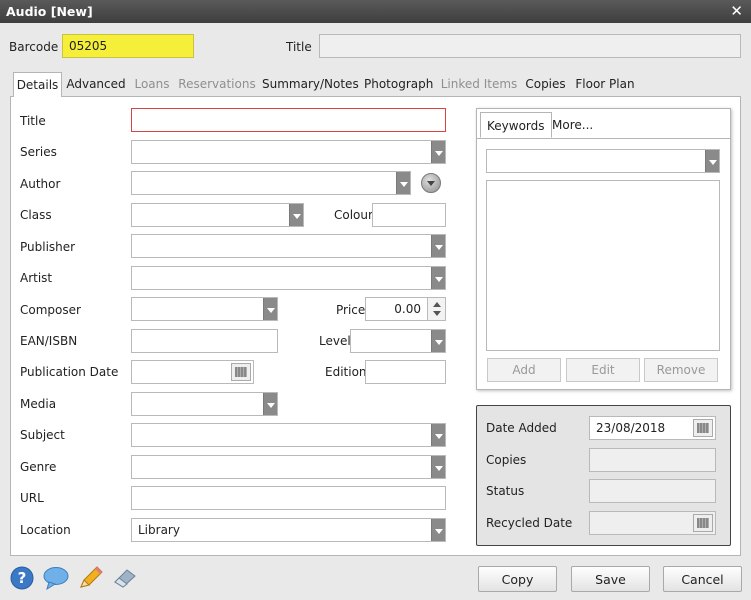 The image size is (751, 600). What do you see at coordinates (159, 530) in the screenshot?
I see `location-value: Library` at bounding box center [159, 530].